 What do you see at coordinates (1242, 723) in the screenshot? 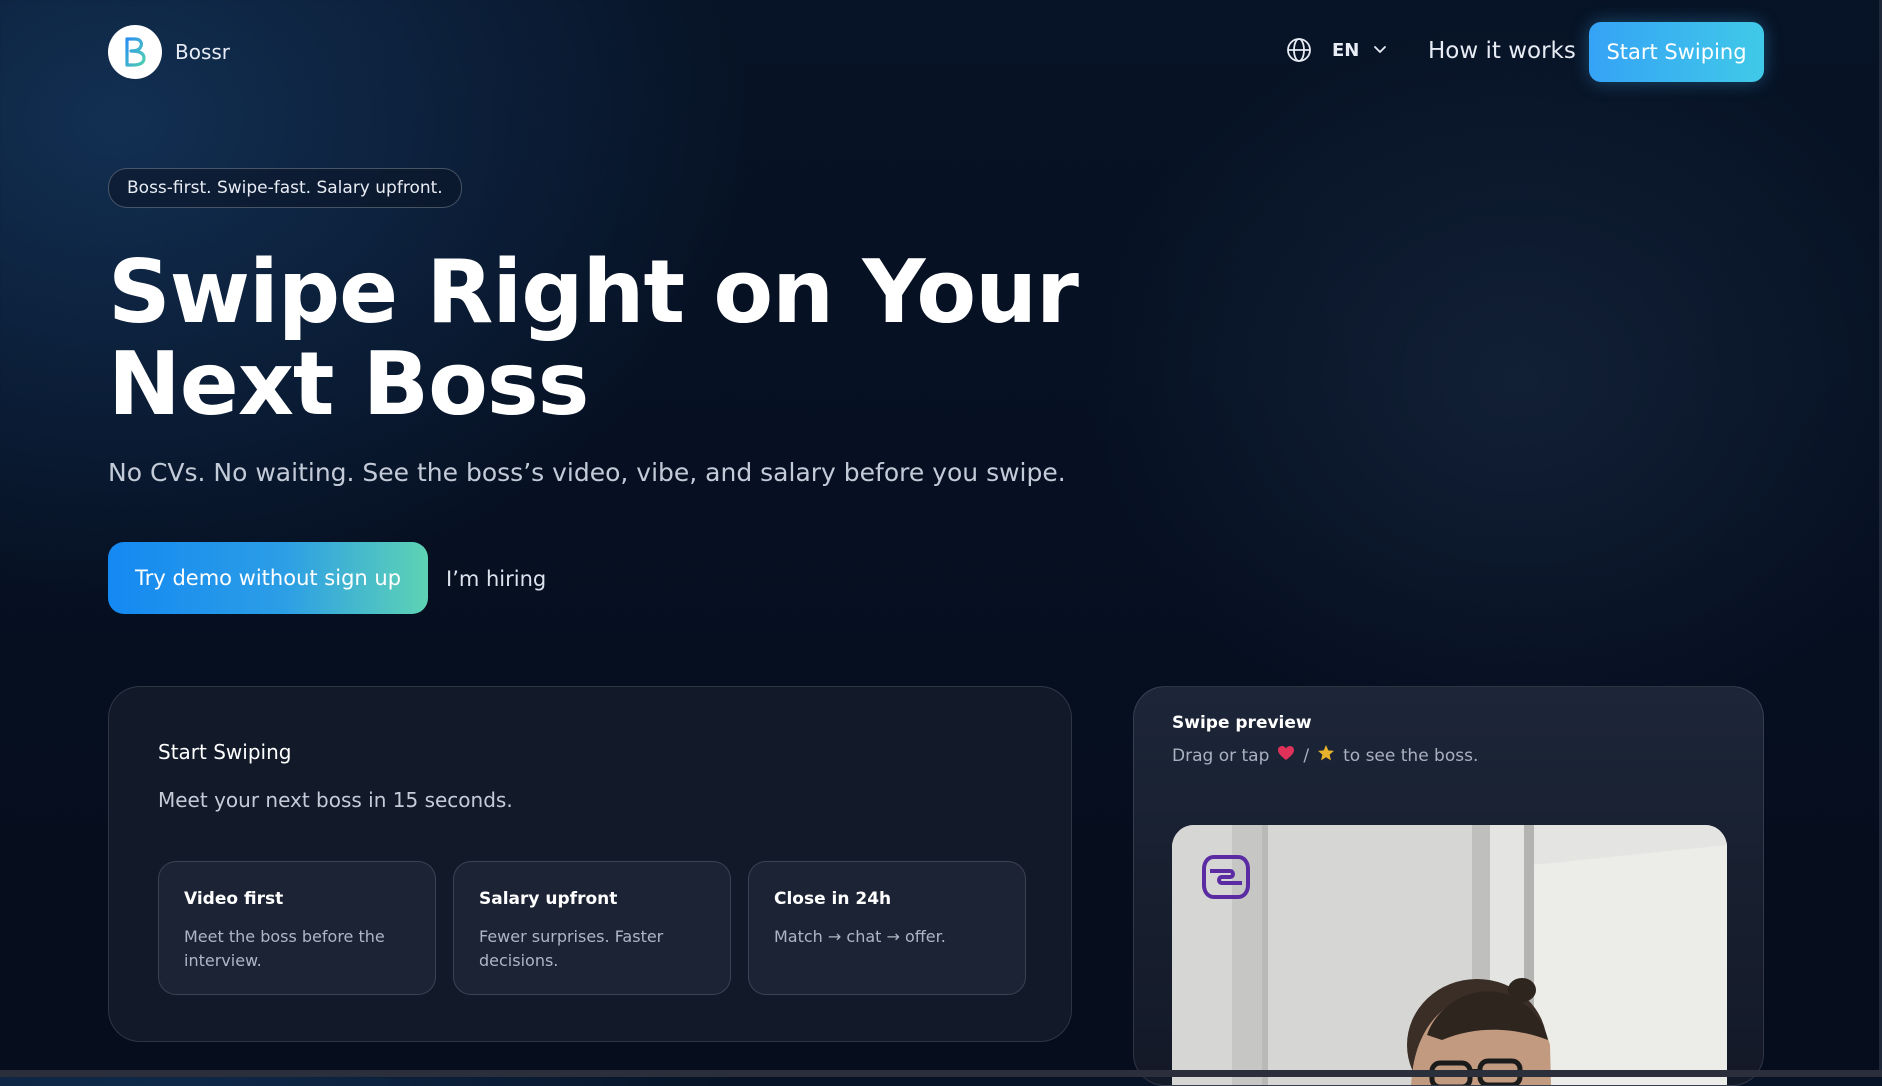
I see `preview-title: Swipe preview` at bounding box center [1242, 723].